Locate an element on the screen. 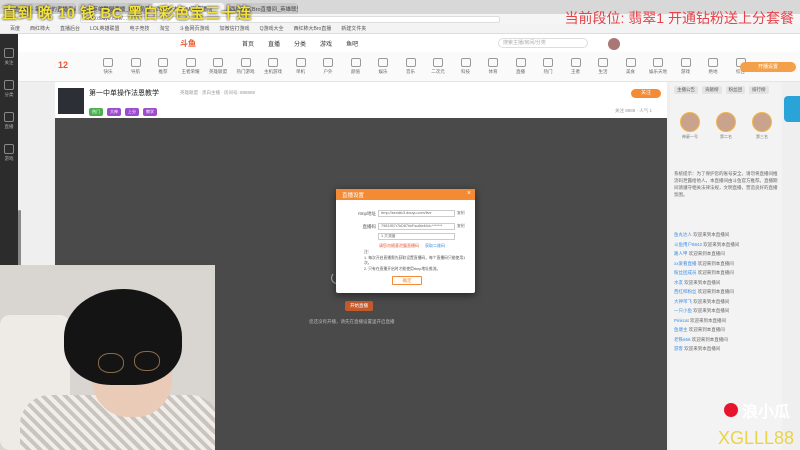  bookmark-item: LOL英雄联盟 is located at coordinates (104, 28).